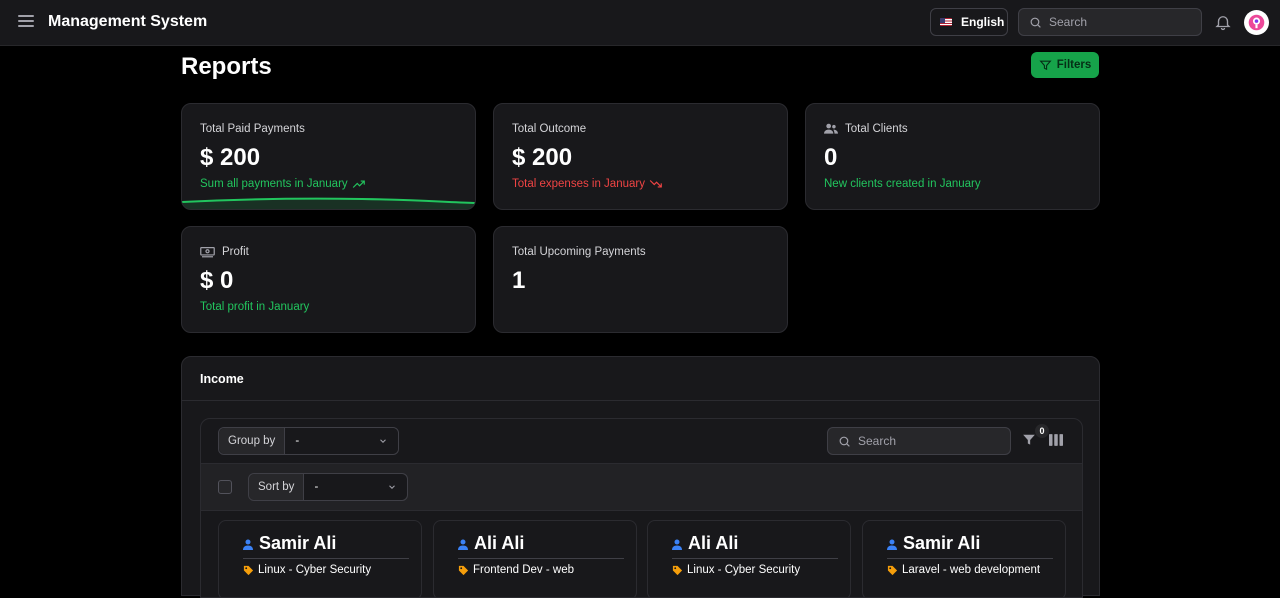  Describe the element at coordinates (640, 23) in the screenshot. I see `top-bar: Management System English` at that location.